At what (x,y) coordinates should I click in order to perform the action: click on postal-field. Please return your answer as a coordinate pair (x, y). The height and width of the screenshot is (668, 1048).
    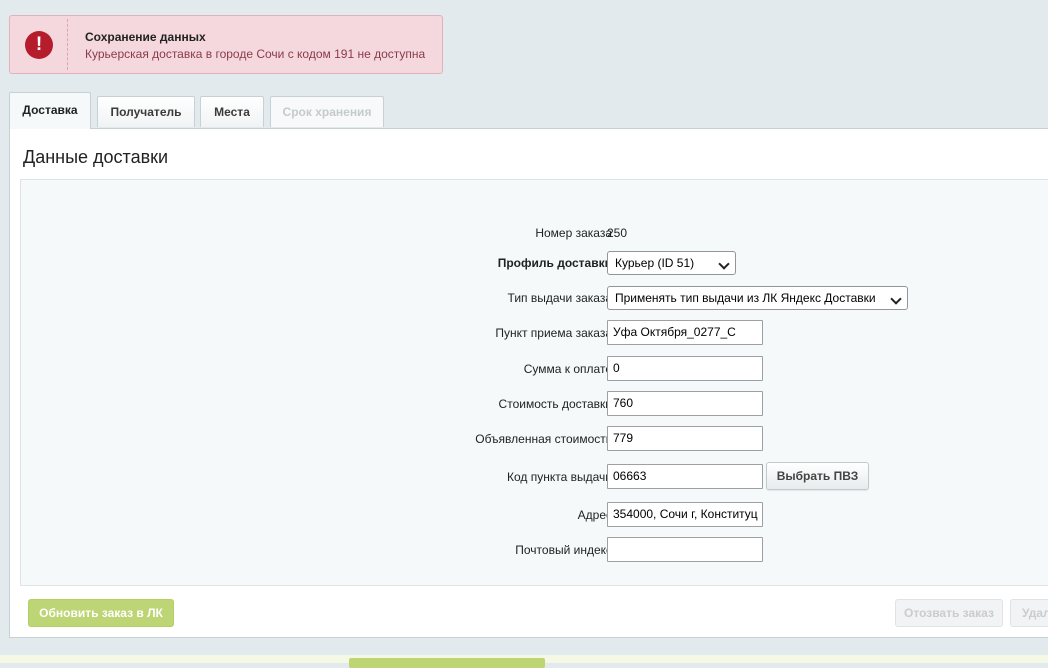
    Looking at the image, I should click on (685, 549).